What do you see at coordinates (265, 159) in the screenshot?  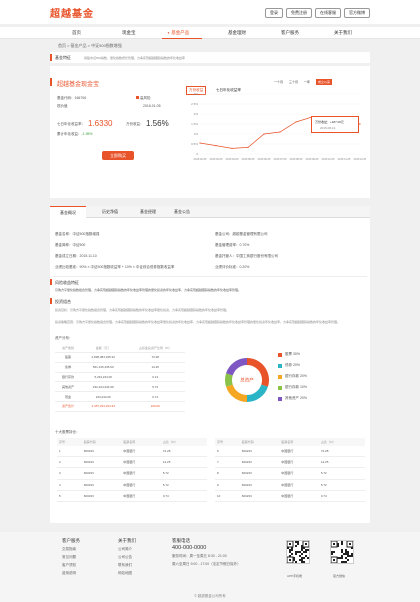 I see `x-tick-label: 2015.06.05` at bounding box center [265, 159].